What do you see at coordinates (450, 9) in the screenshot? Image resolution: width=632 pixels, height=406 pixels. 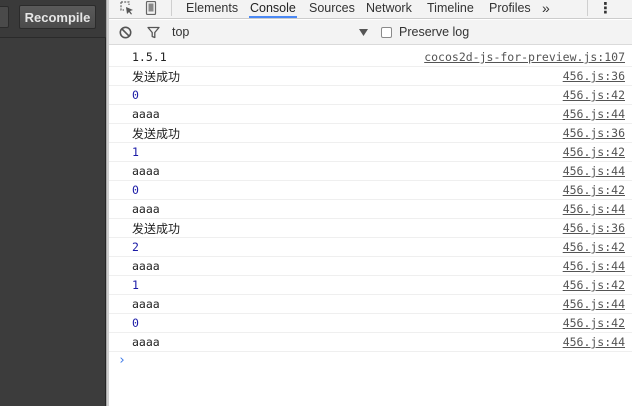 I see `tab-timeline: Timeline` at bounding box center [450, 9].